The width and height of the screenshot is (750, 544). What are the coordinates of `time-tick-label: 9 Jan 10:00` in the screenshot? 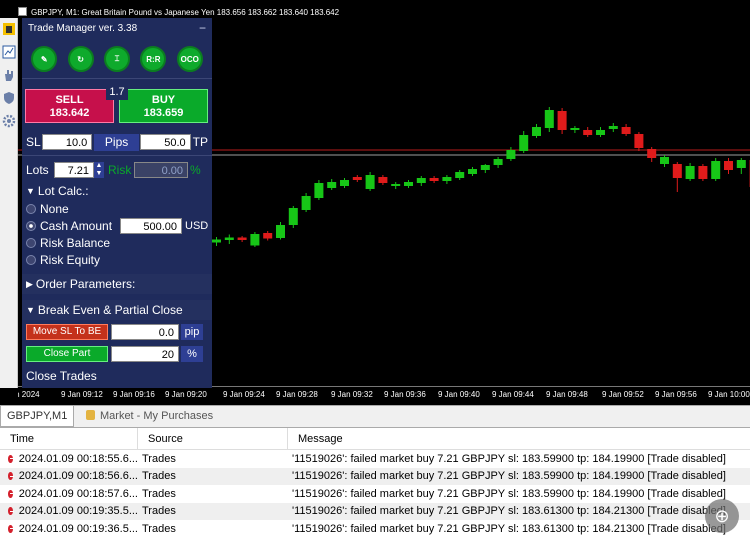 It's located at (729, 394).